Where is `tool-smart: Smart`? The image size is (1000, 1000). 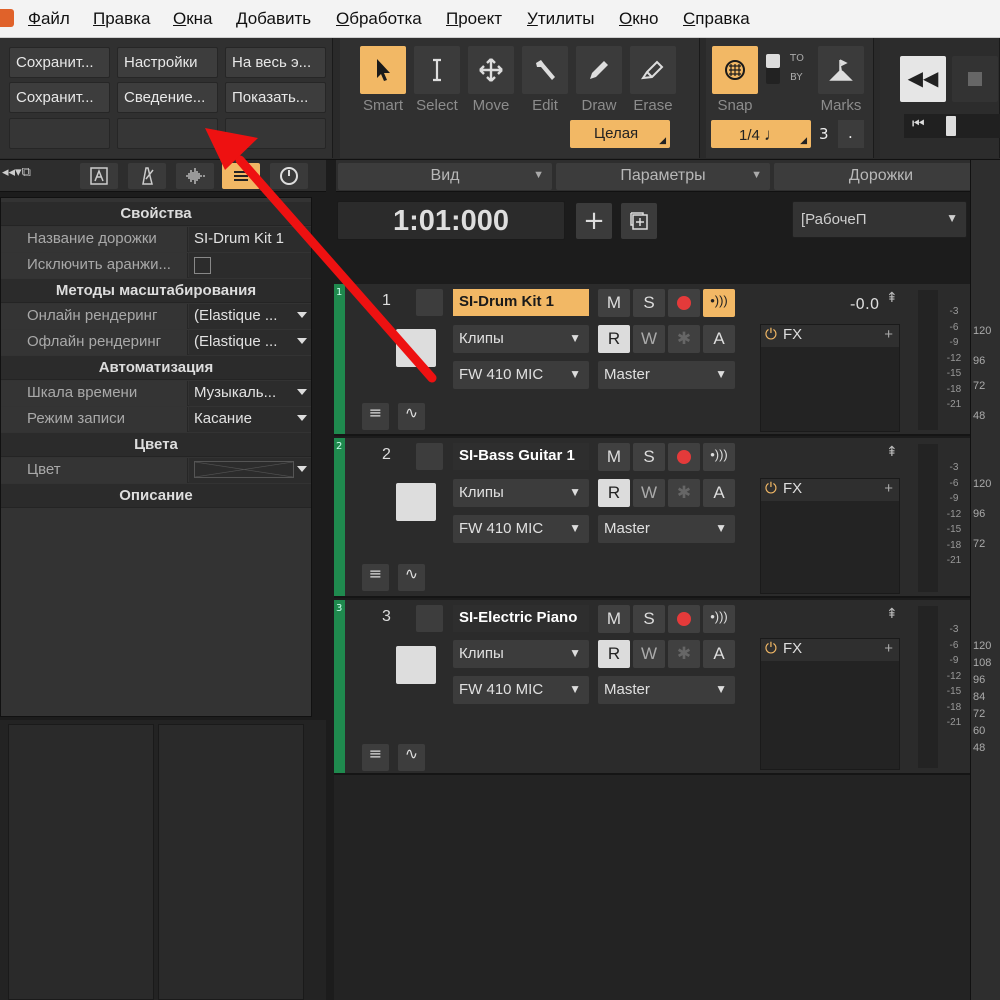 tool-smart: Smart is located at coordinates (383, 87).